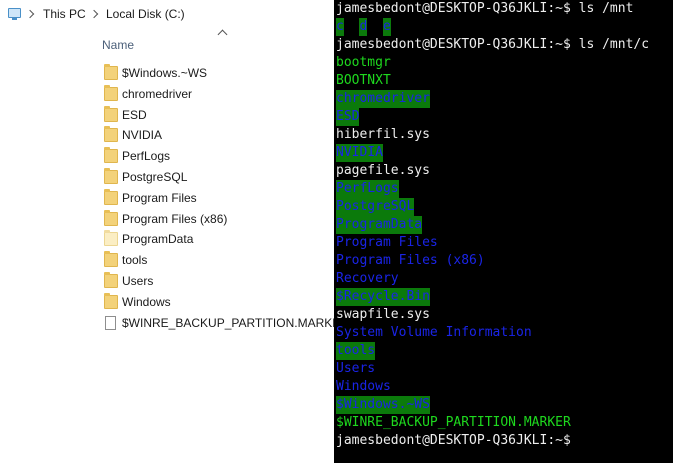 The image size is (673, 463). I want to click on terminal-output-line: c d e, so click(363, 27).